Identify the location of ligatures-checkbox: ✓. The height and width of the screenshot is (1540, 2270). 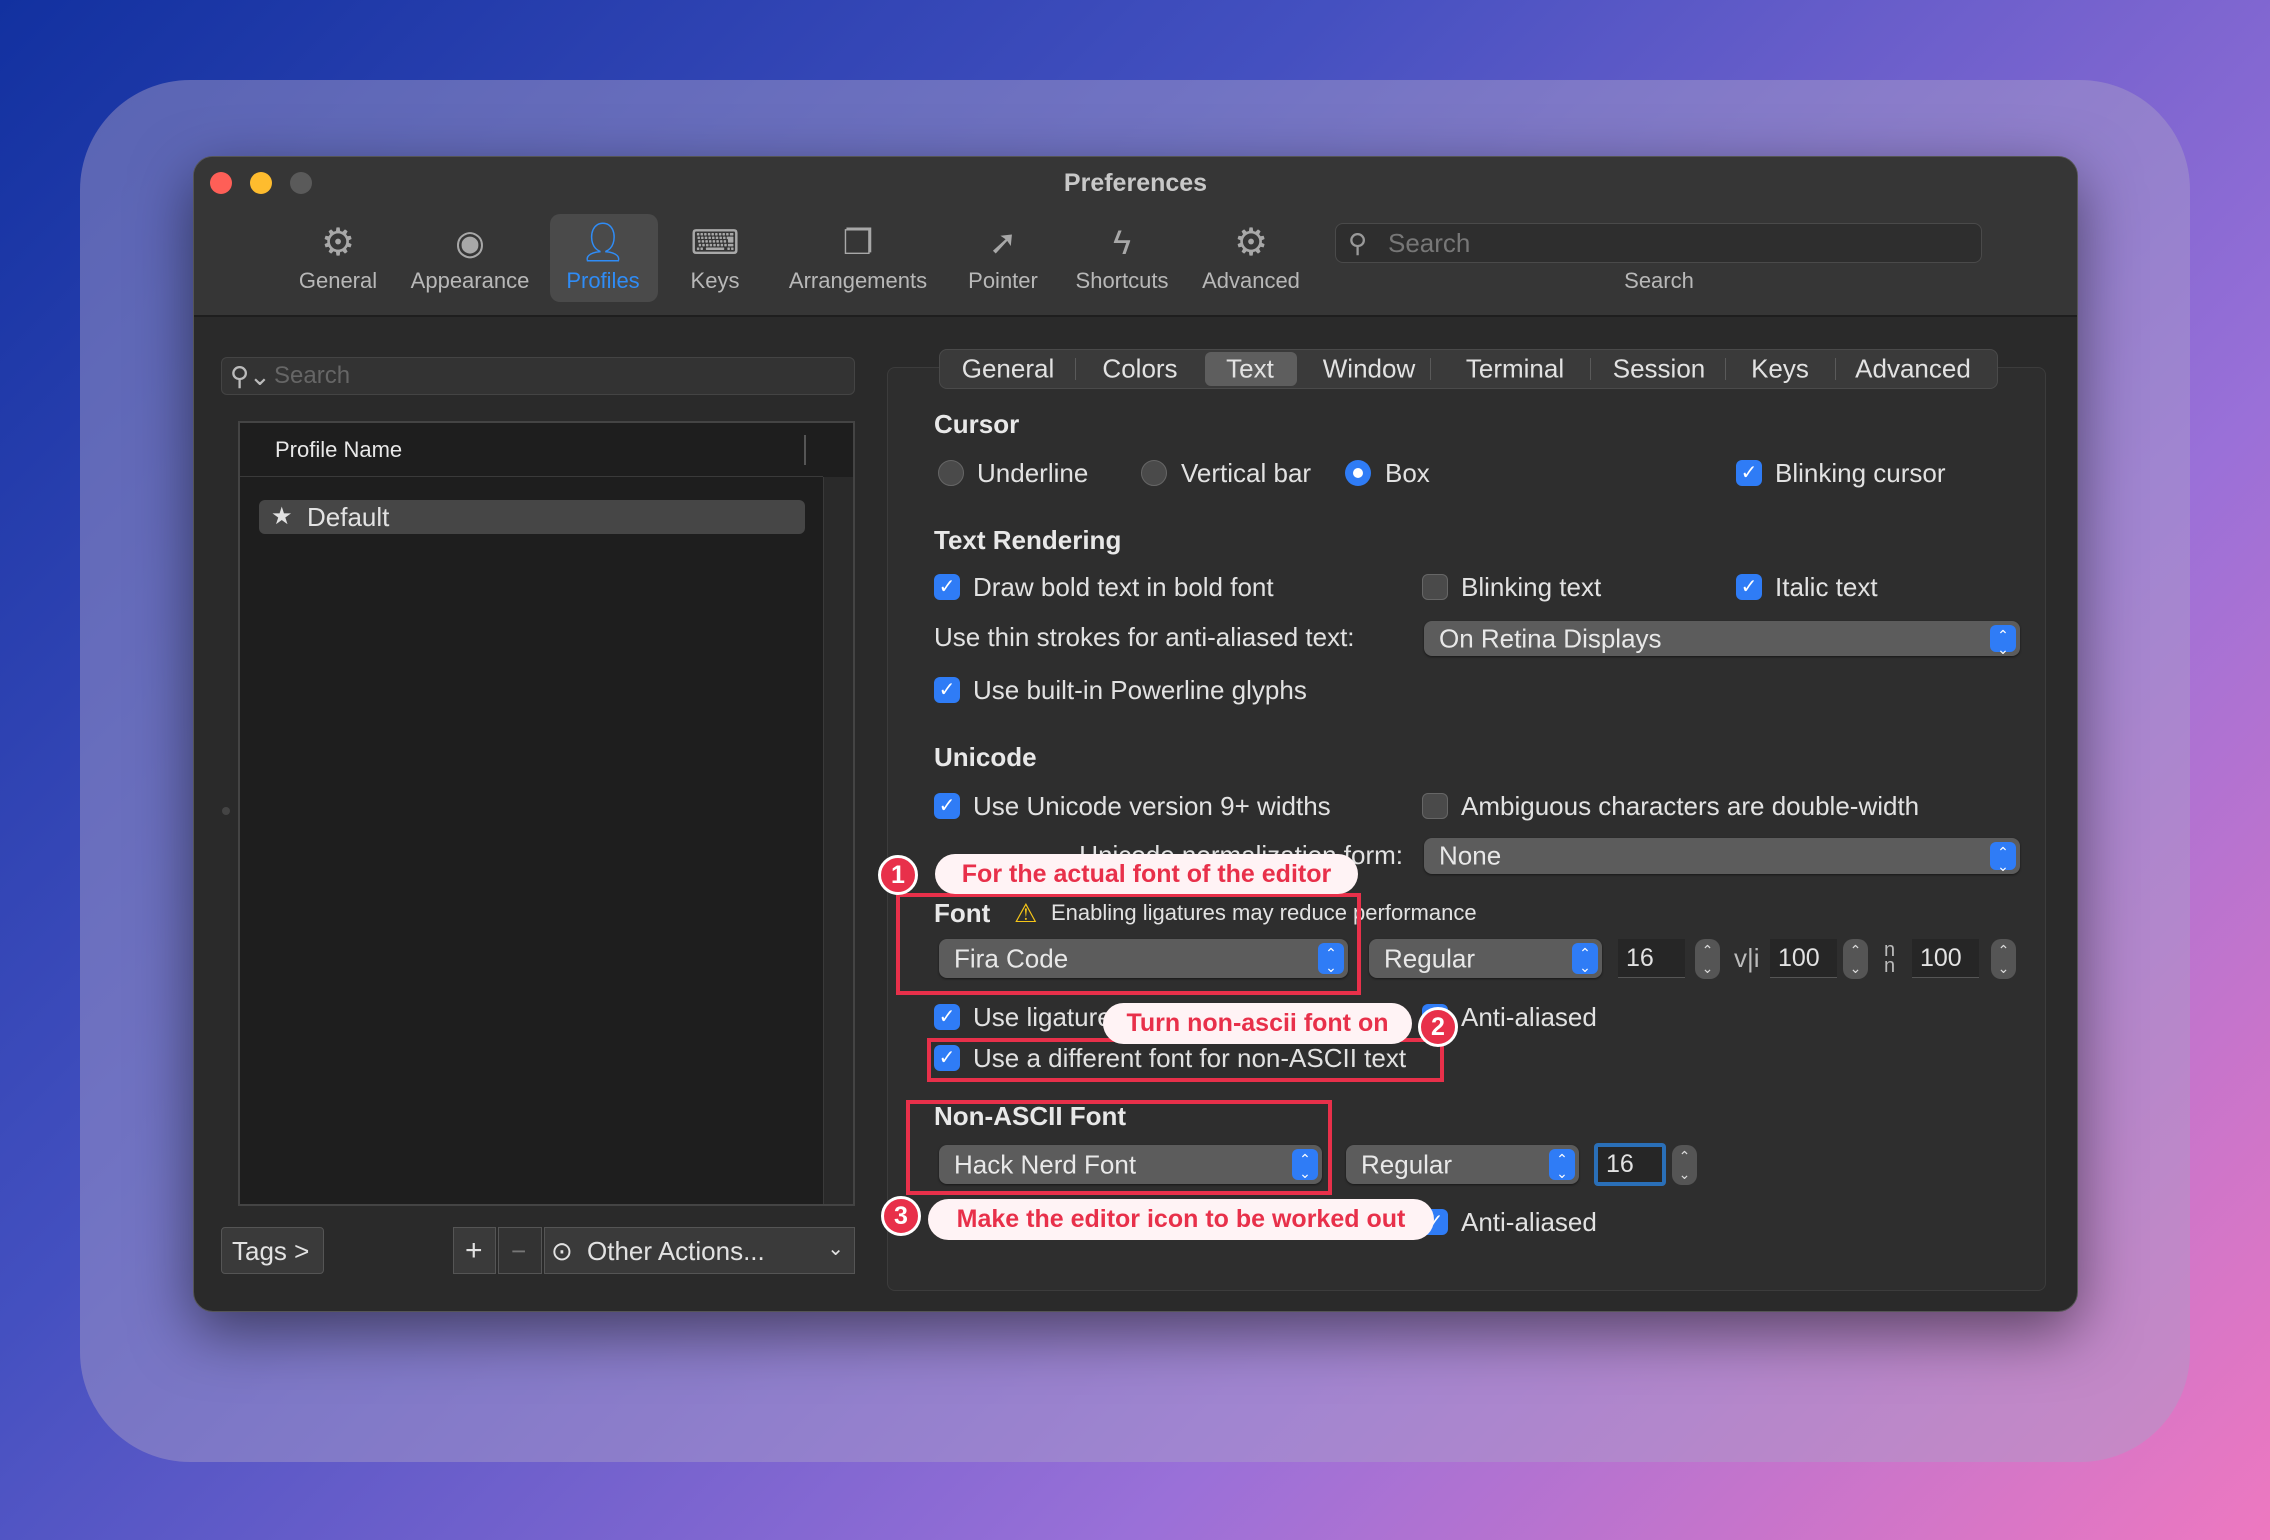
(947, 1017).